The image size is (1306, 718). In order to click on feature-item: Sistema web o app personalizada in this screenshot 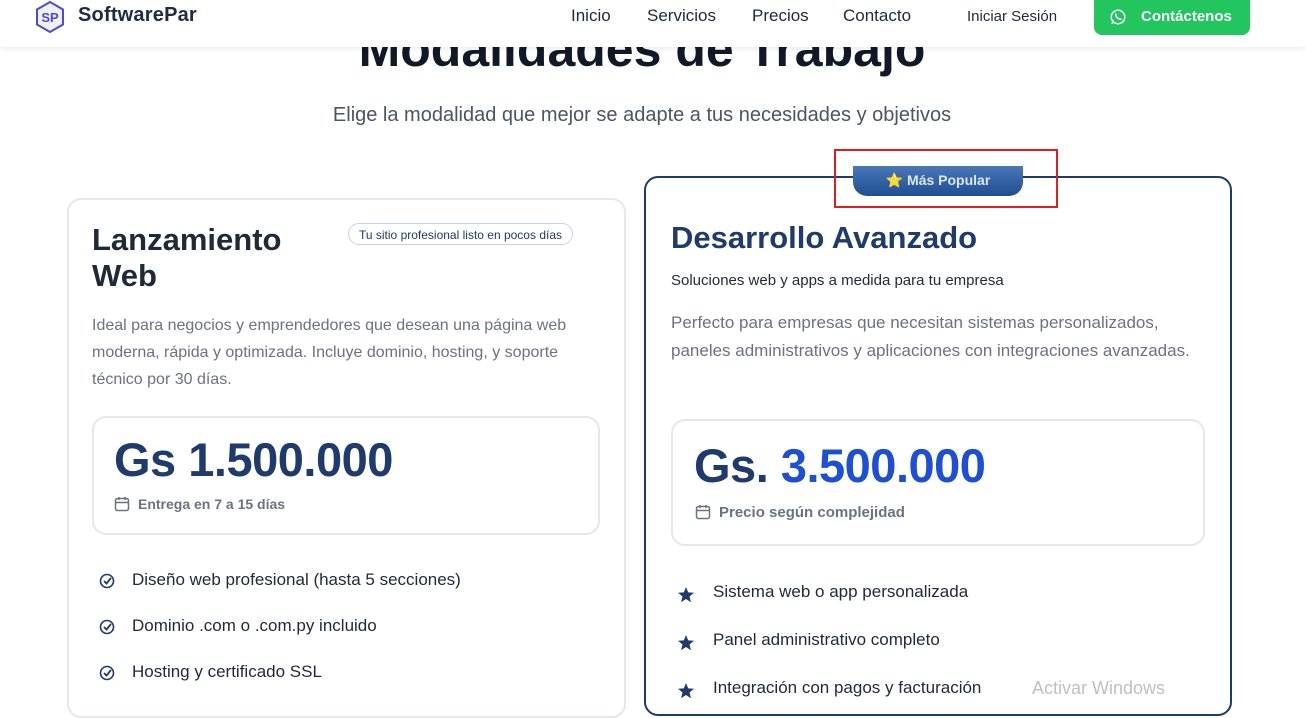, I will do `click(823, 592)`.